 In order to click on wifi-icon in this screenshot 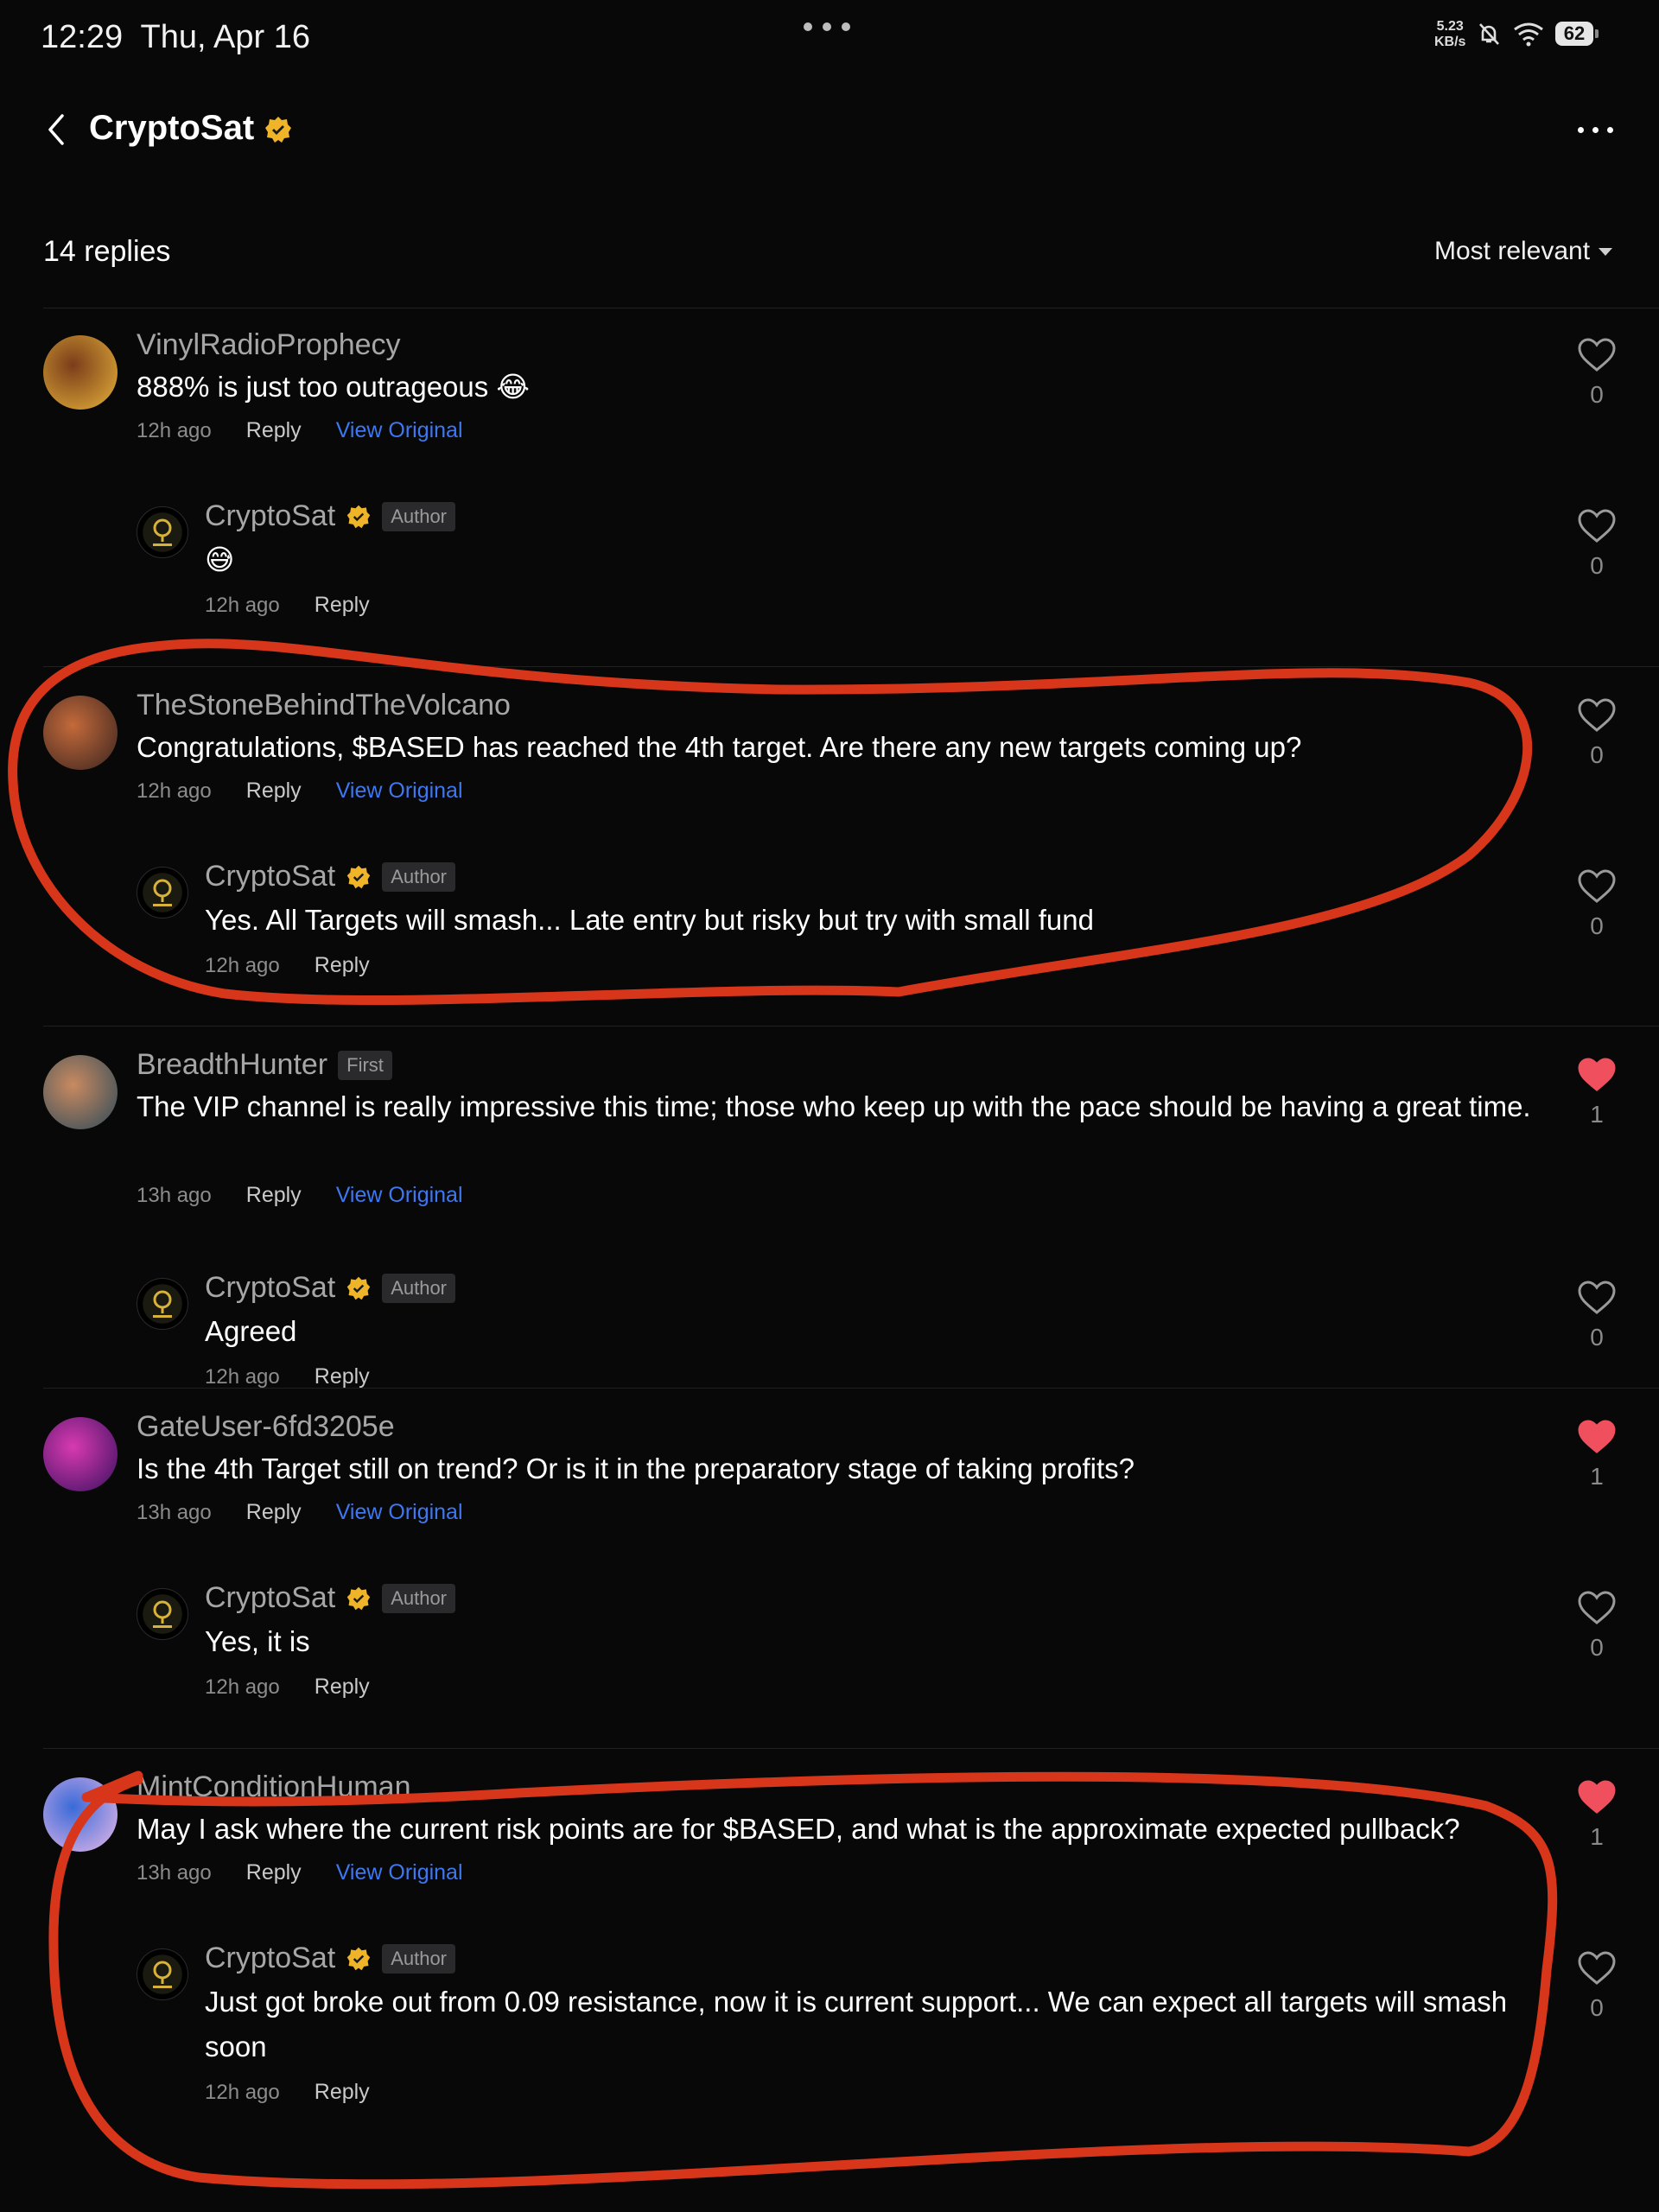, I will do `click(1528, 34)`.